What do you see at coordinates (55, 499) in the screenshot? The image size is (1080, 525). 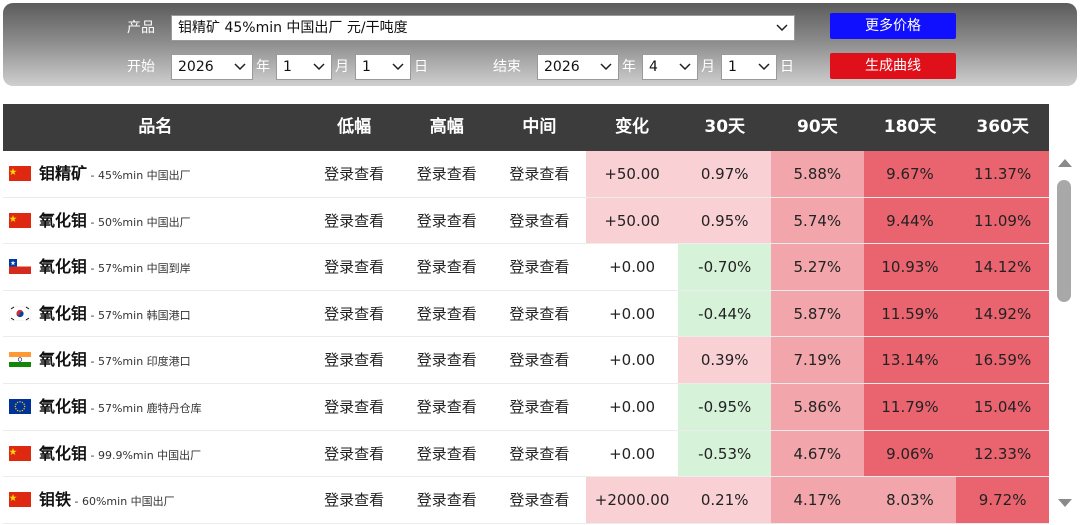 I see `product-name: 钼铁` at bounding box center [55, 499].